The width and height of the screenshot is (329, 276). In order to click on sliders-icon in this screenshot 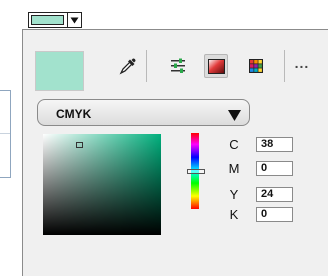, I will do `click(178, 66)`.